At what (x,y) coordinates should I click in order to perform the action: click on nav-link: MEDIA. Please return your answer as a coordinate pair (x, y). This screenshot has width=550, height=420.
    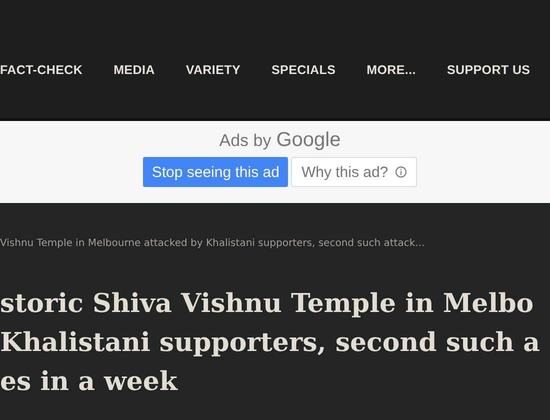
    Looking at the image, I should click on (134, 70).